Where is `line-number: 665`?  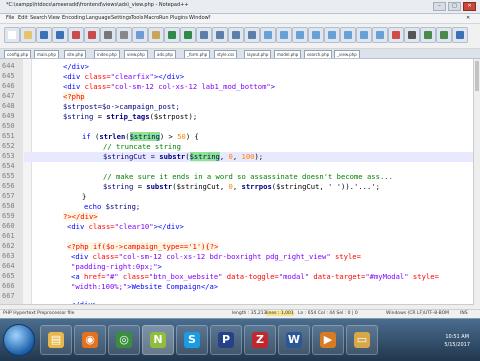 line-number: 665 is located at coordinates (8, 276).